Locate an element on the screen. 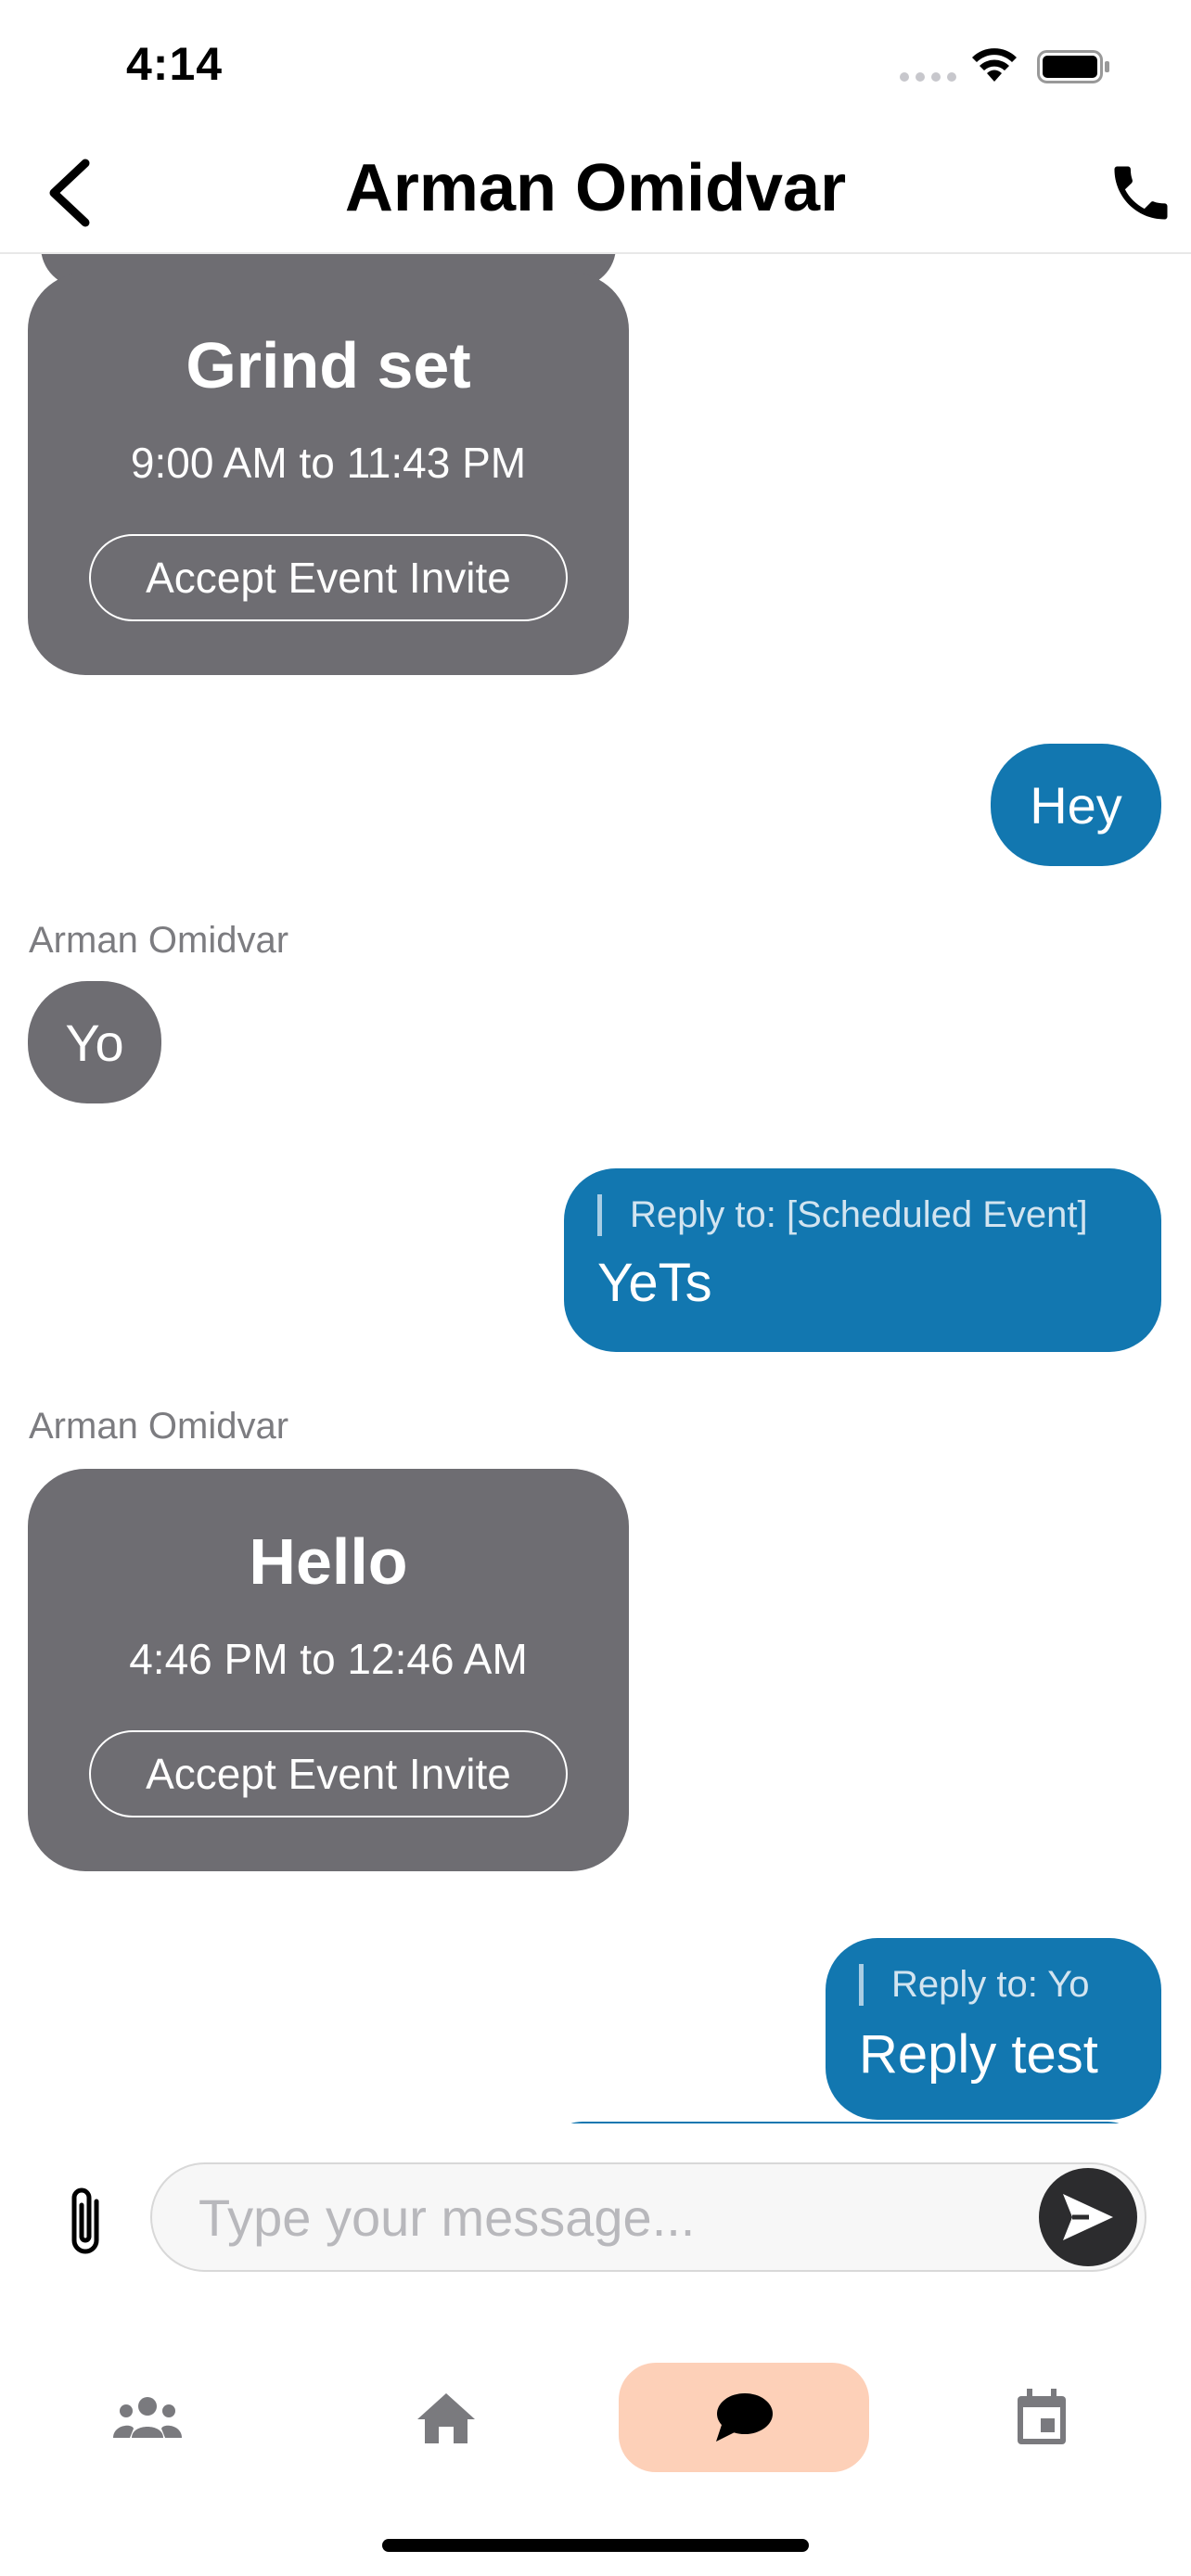 This screenshot has width=1191, height=2576. status-bar: 4:14 is located at coordinates (595, 65).